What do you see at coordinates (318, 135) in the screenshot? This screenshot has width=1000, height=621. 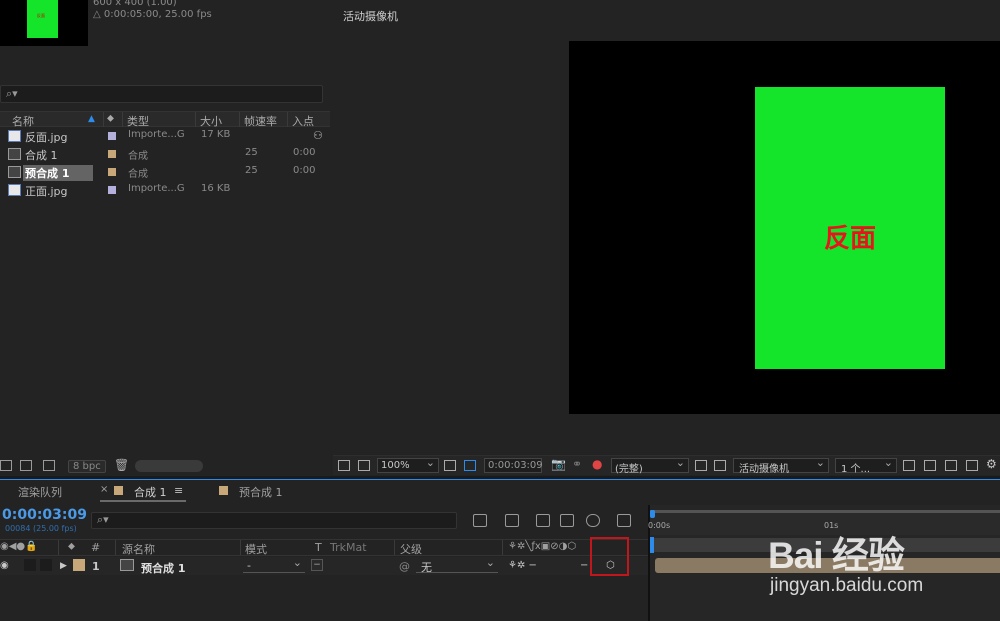 I see `flowchart-icon: ⚇` at bounding box center [318, 135].